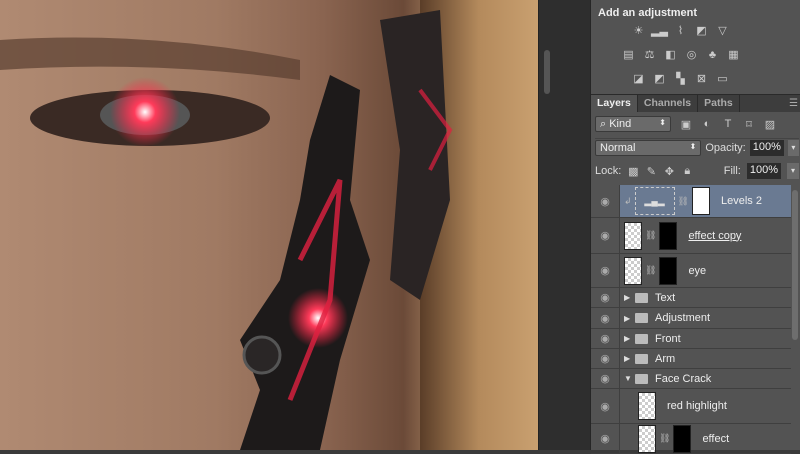  Describe the element at coordinates (651, 171) in the screenshot. I see `lock-image-icon: ✎` at that location.